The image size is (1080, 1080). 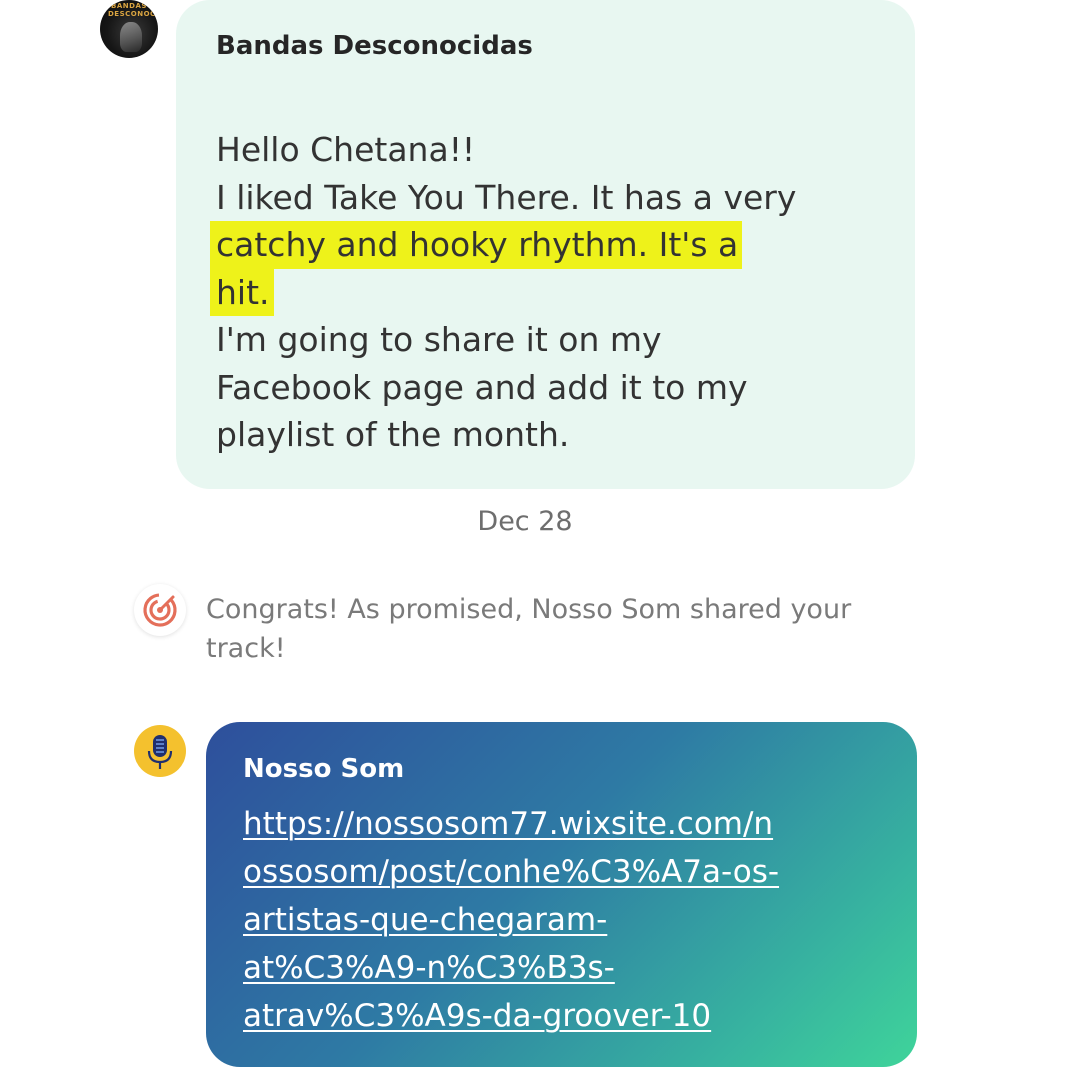 I want to click on message-line: Hello Chetana!!, so click(x=346, y=149).